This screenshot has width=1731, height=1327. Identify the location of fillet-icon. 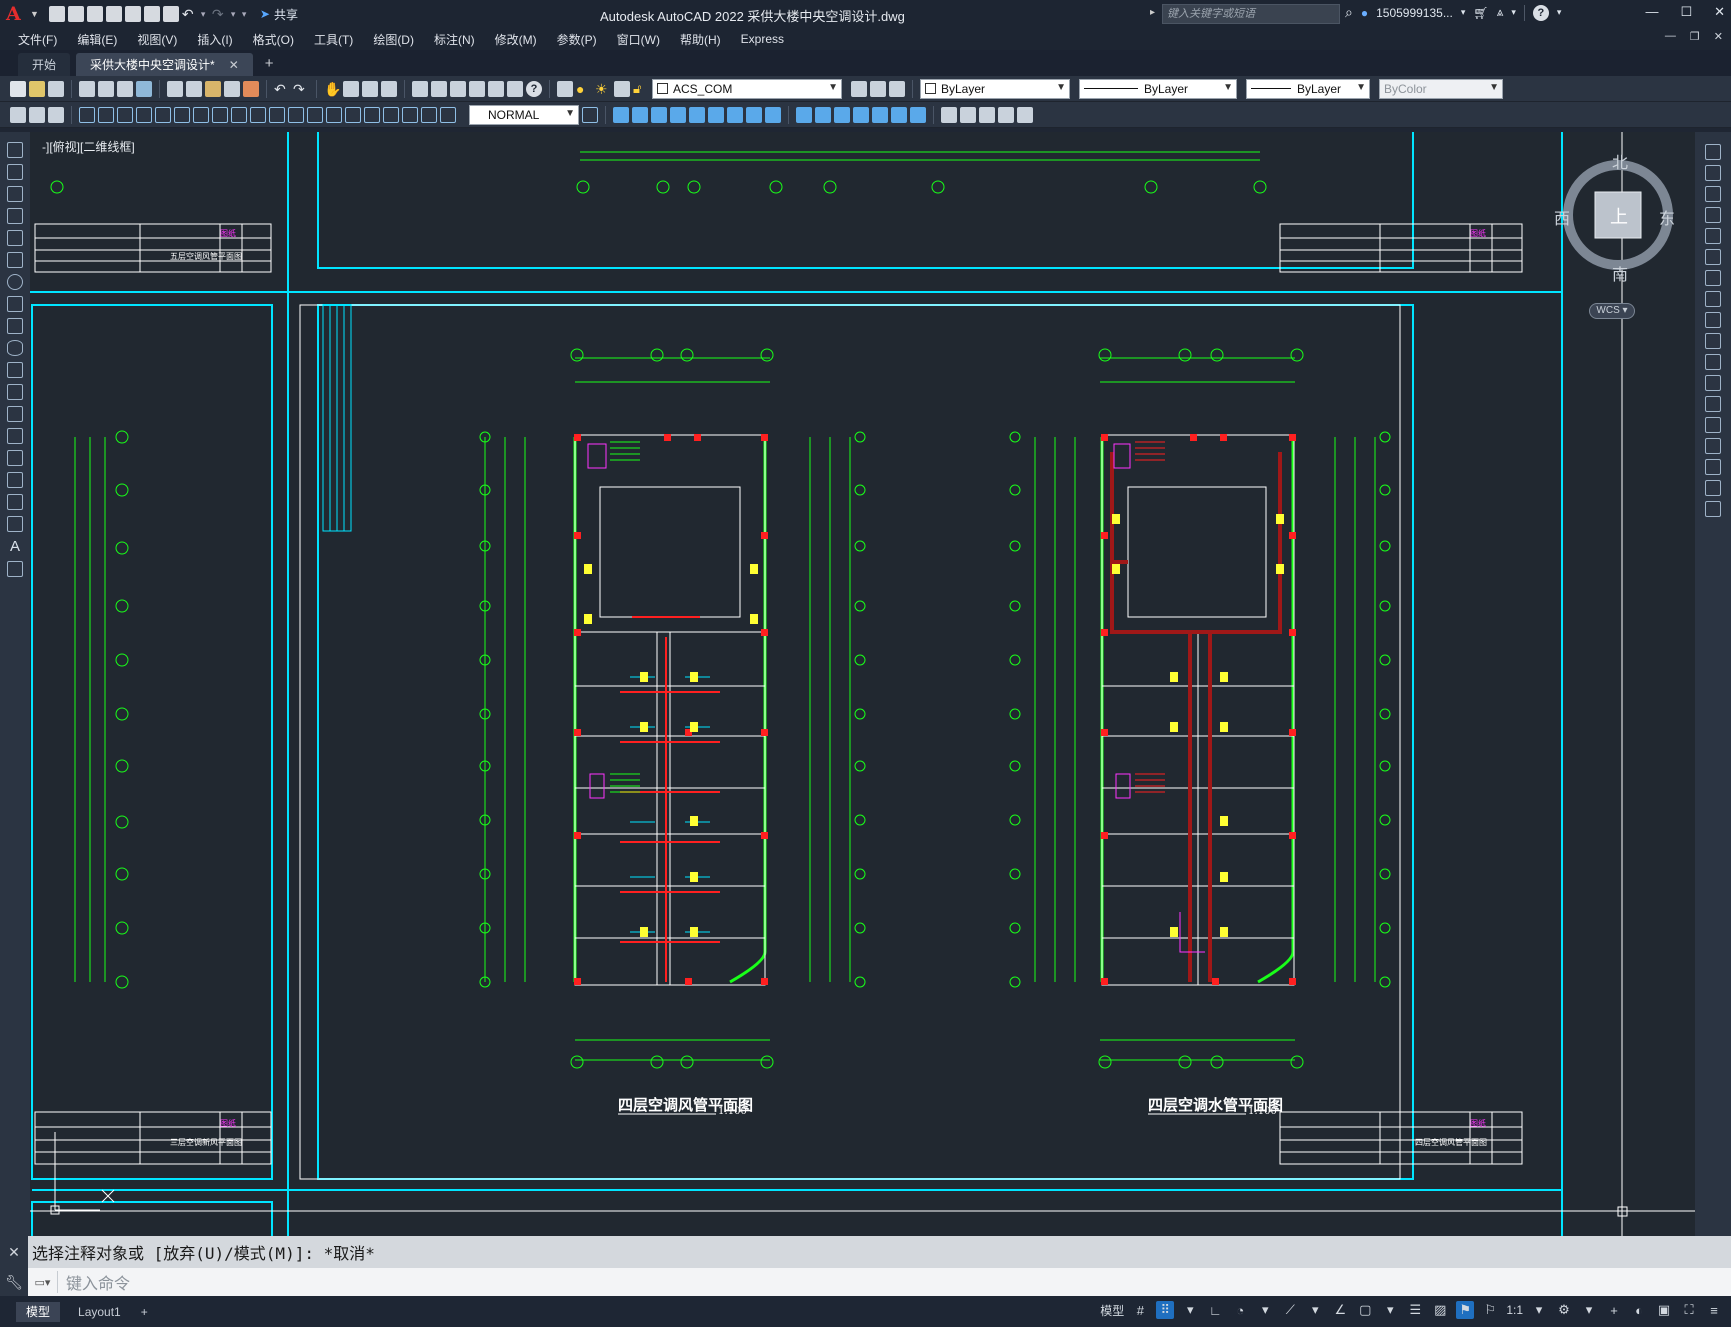
(1713, 467).